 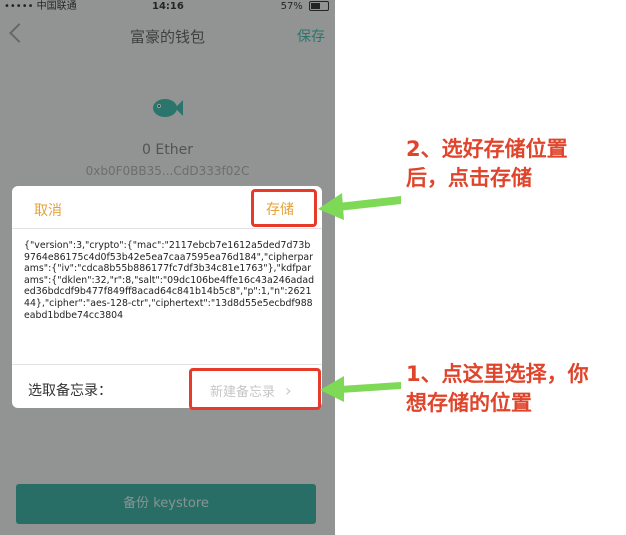 What do you see at coordinates (487, 163) in the screenshot?
I see `annotation-step-2: 2、选好存储位置后，点击存储` at bounding box center [487, 163].